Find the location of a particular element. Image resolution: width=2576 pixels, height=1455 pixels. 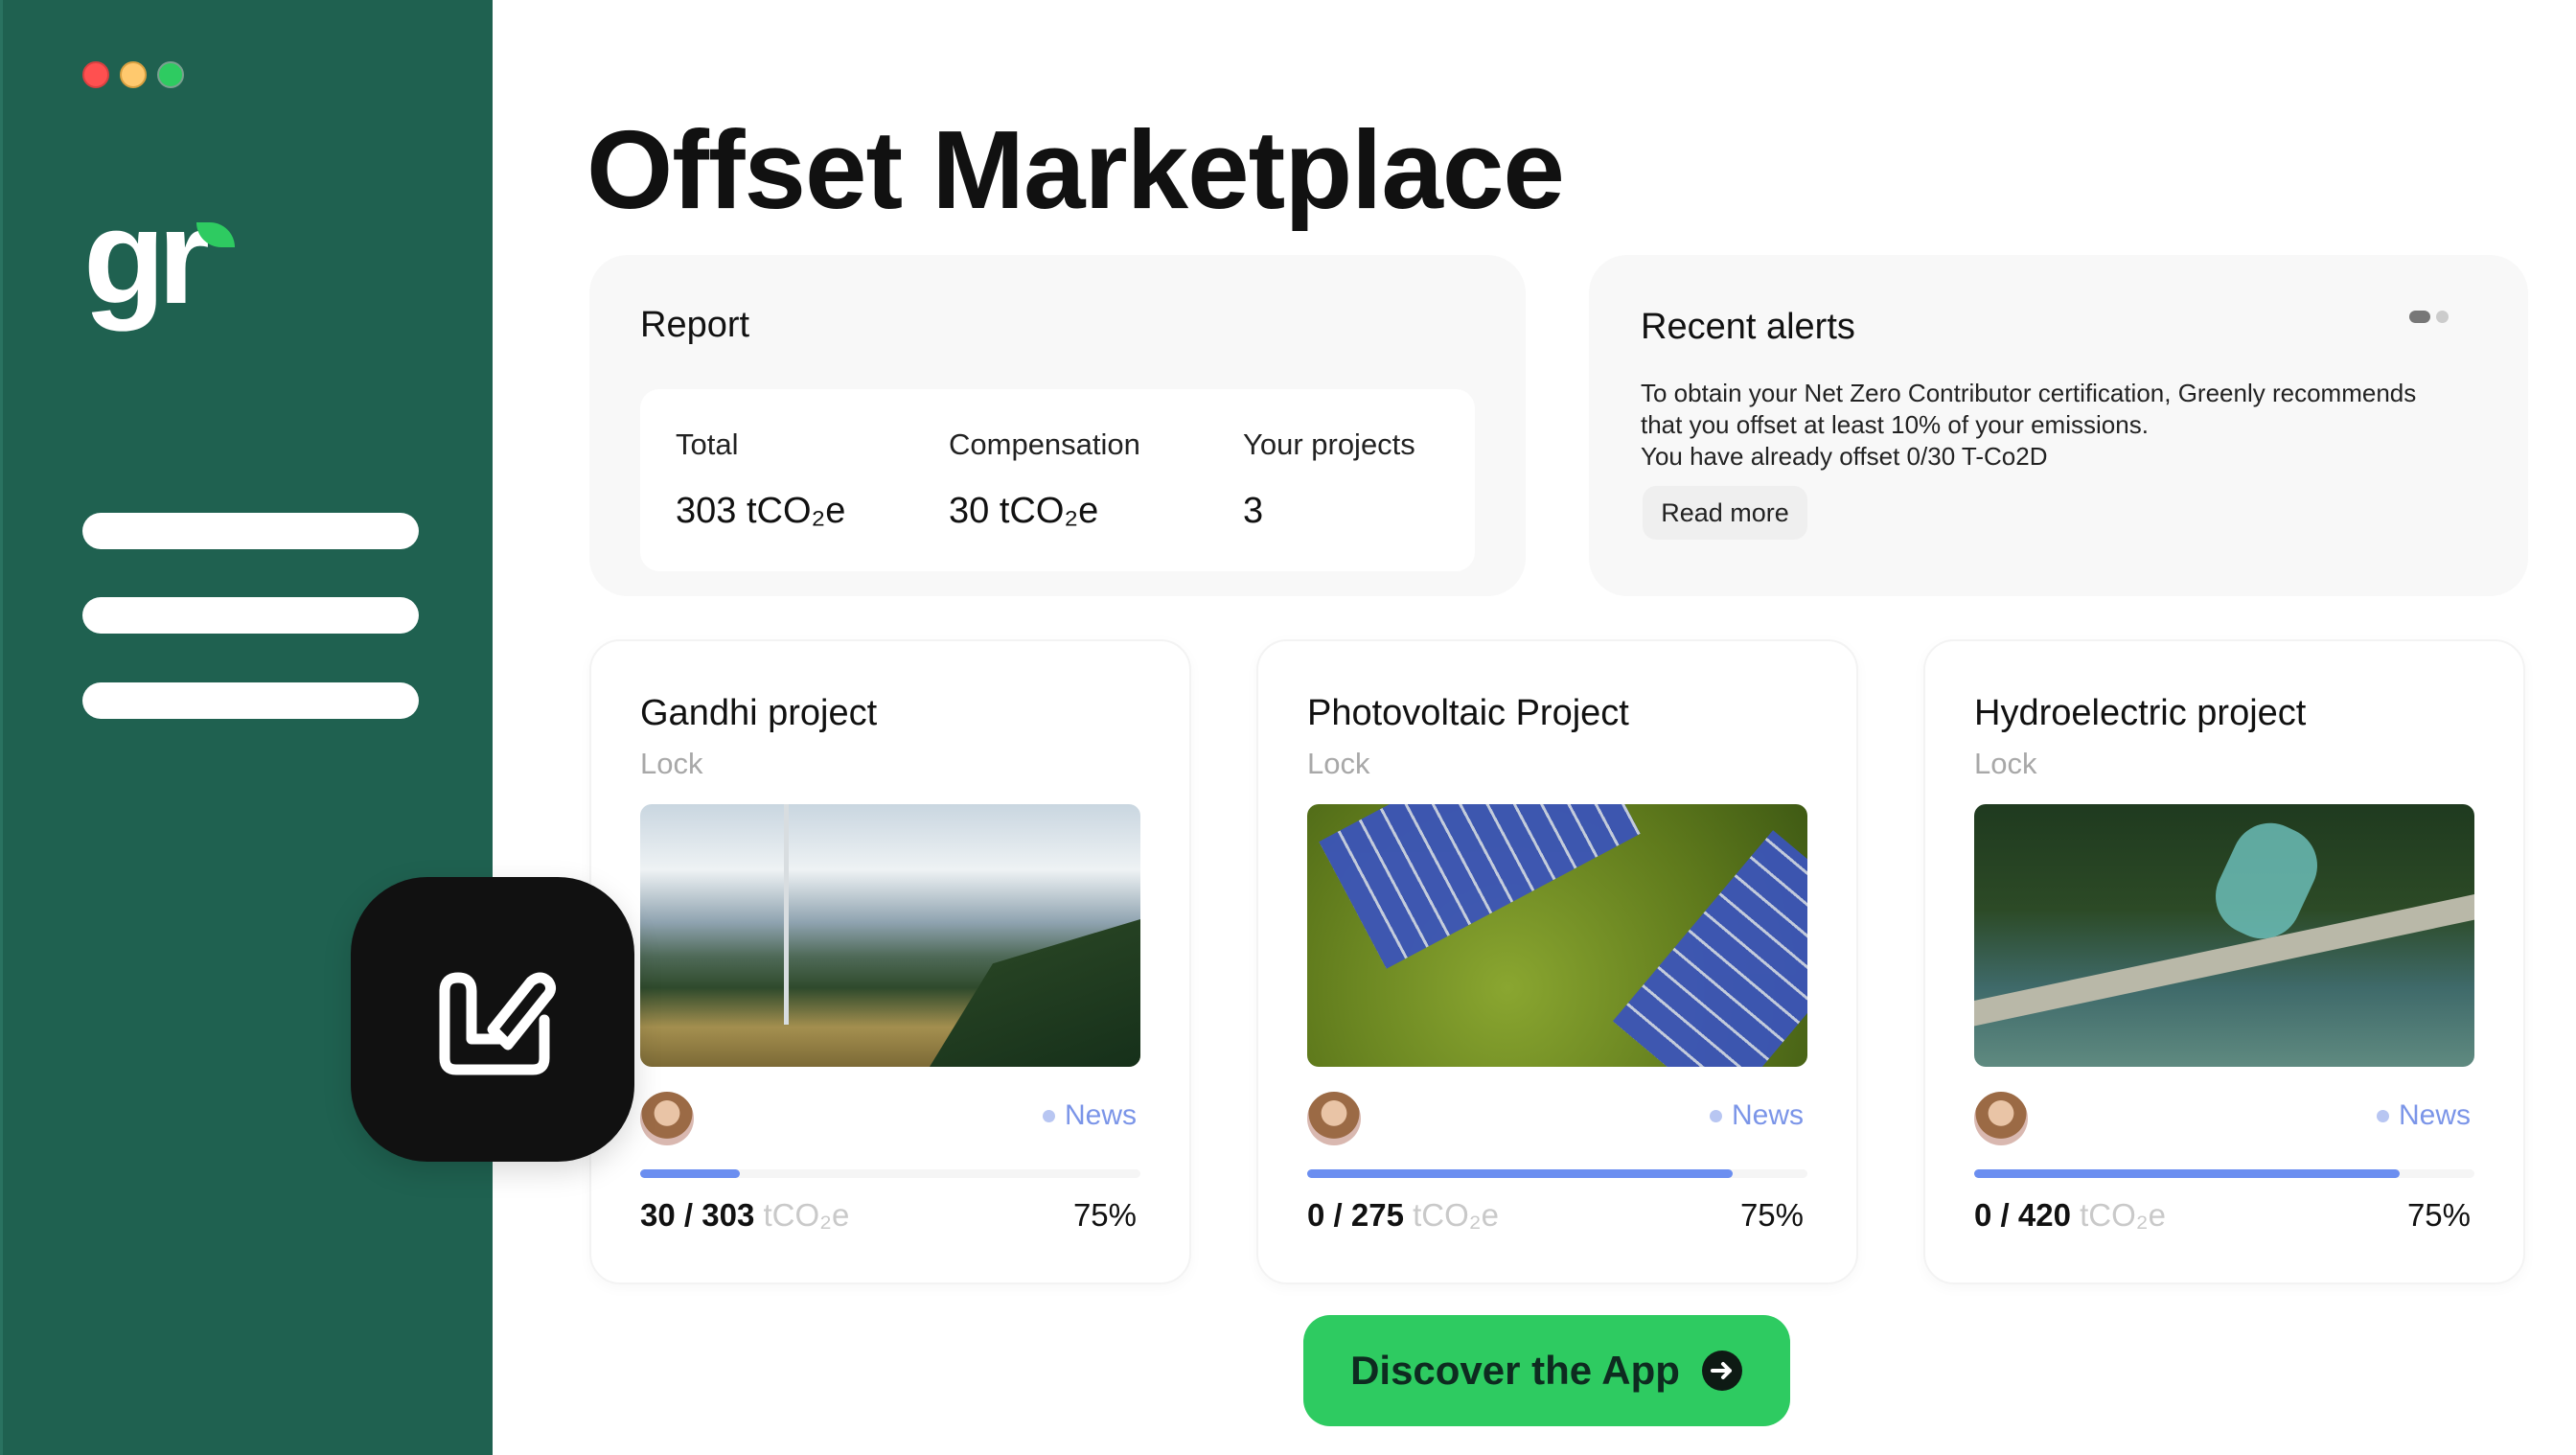

project-amount: 0 / 275 tCO₂e is located at coordinates (1403, 1215).